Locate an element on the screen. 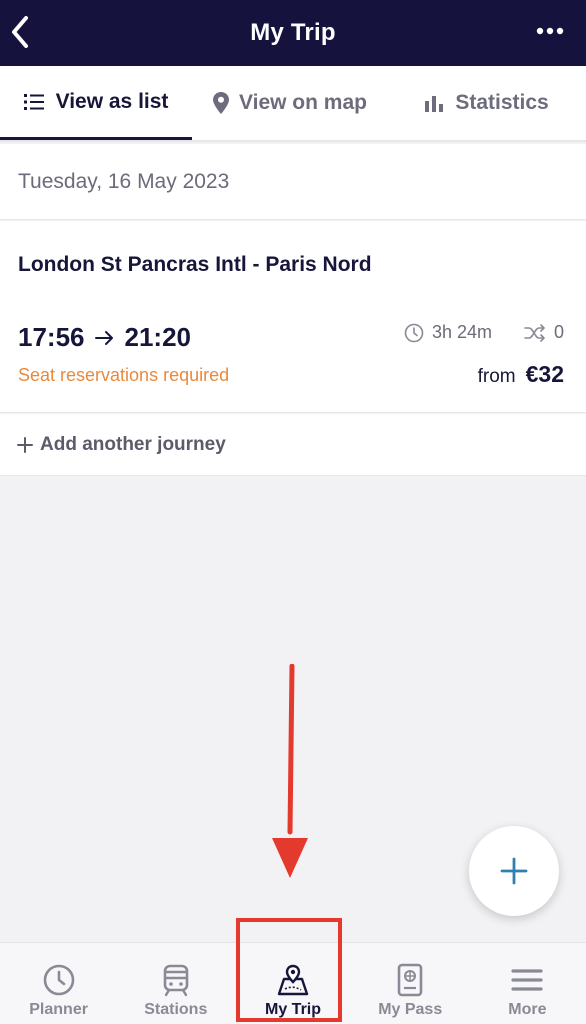  tab-label: View on map is located at coordinates (303, 102).